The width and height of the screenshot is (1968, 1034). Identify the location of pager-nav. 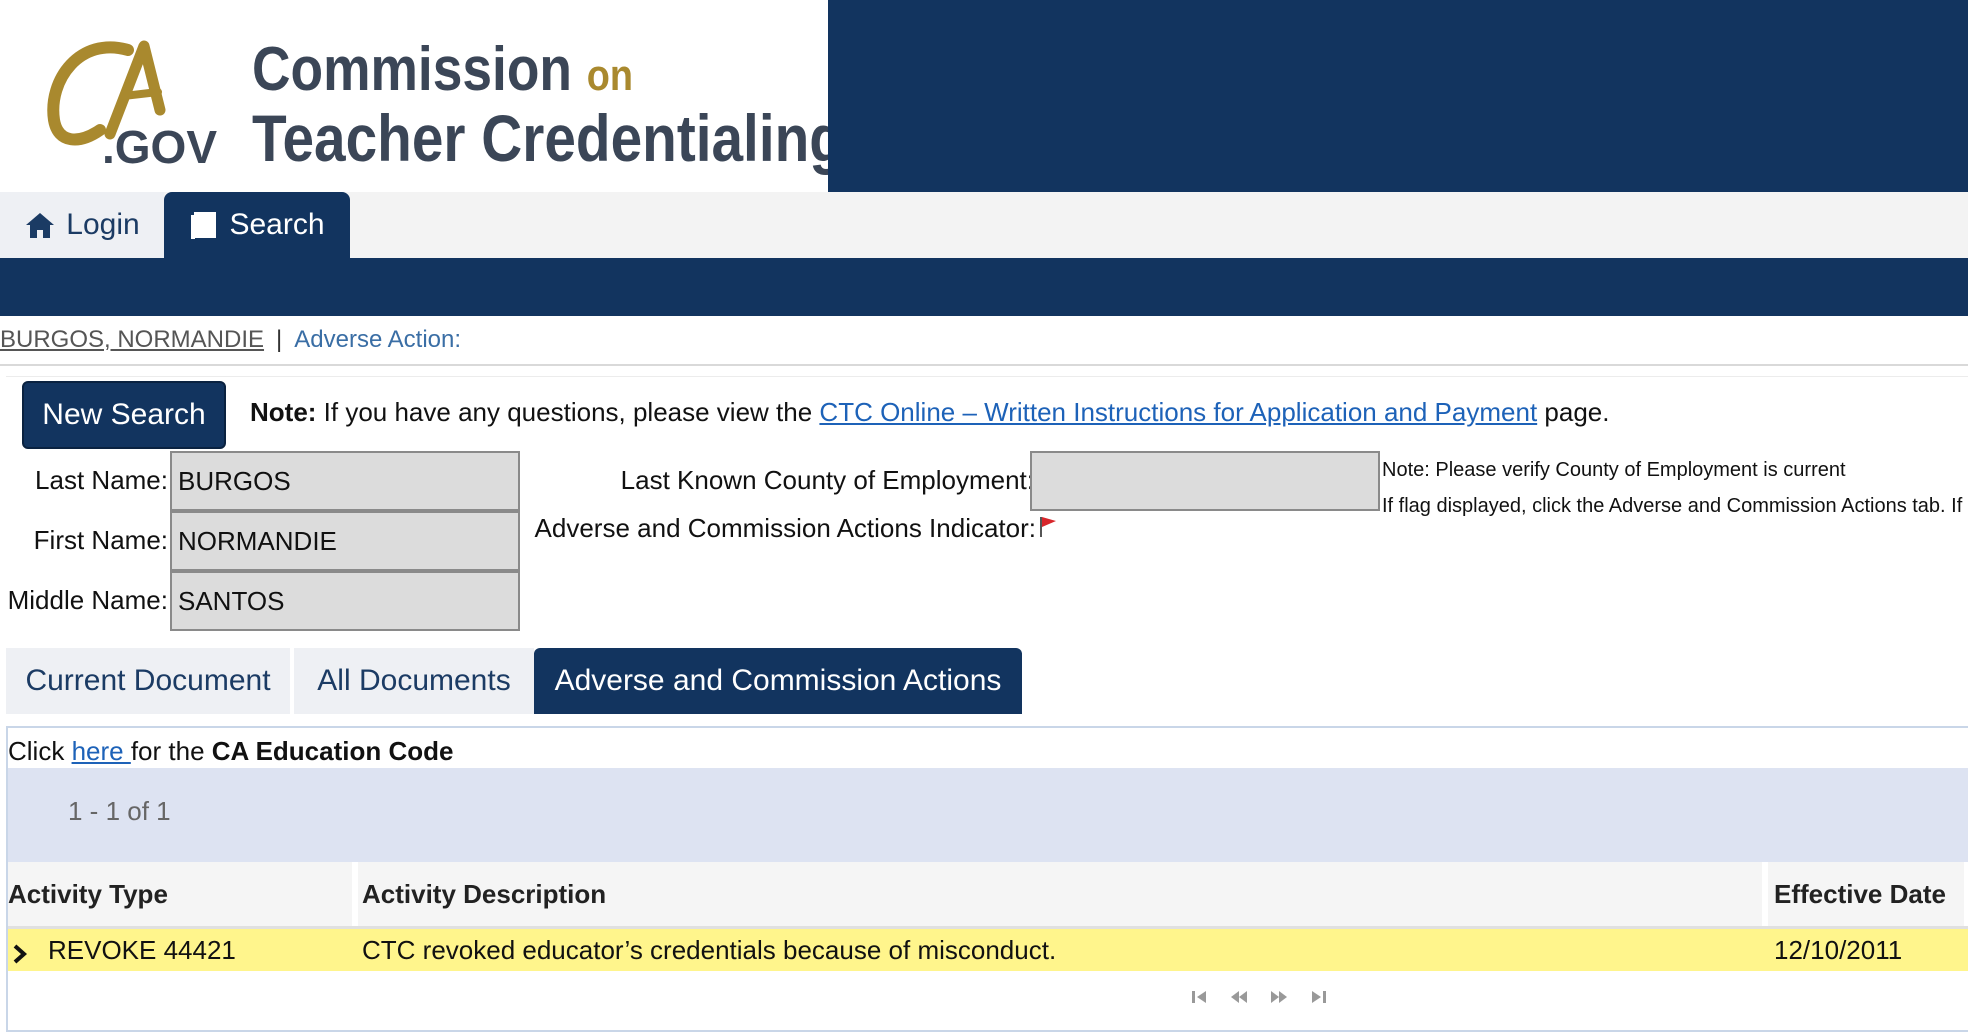
(1259, 997).